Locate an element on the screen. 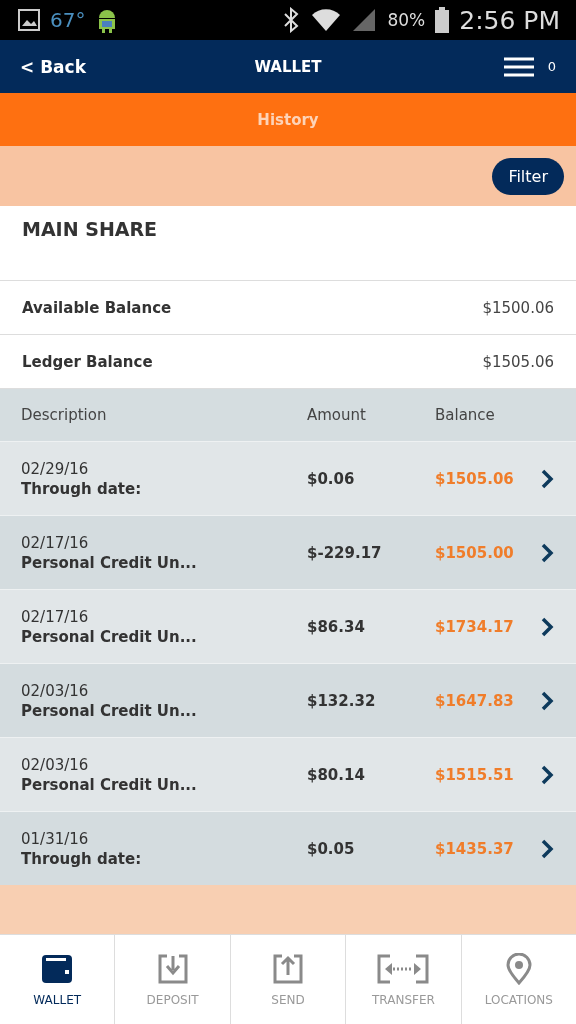 The image size is (576, 1024). download-icon is located at coordinates (172, 968).